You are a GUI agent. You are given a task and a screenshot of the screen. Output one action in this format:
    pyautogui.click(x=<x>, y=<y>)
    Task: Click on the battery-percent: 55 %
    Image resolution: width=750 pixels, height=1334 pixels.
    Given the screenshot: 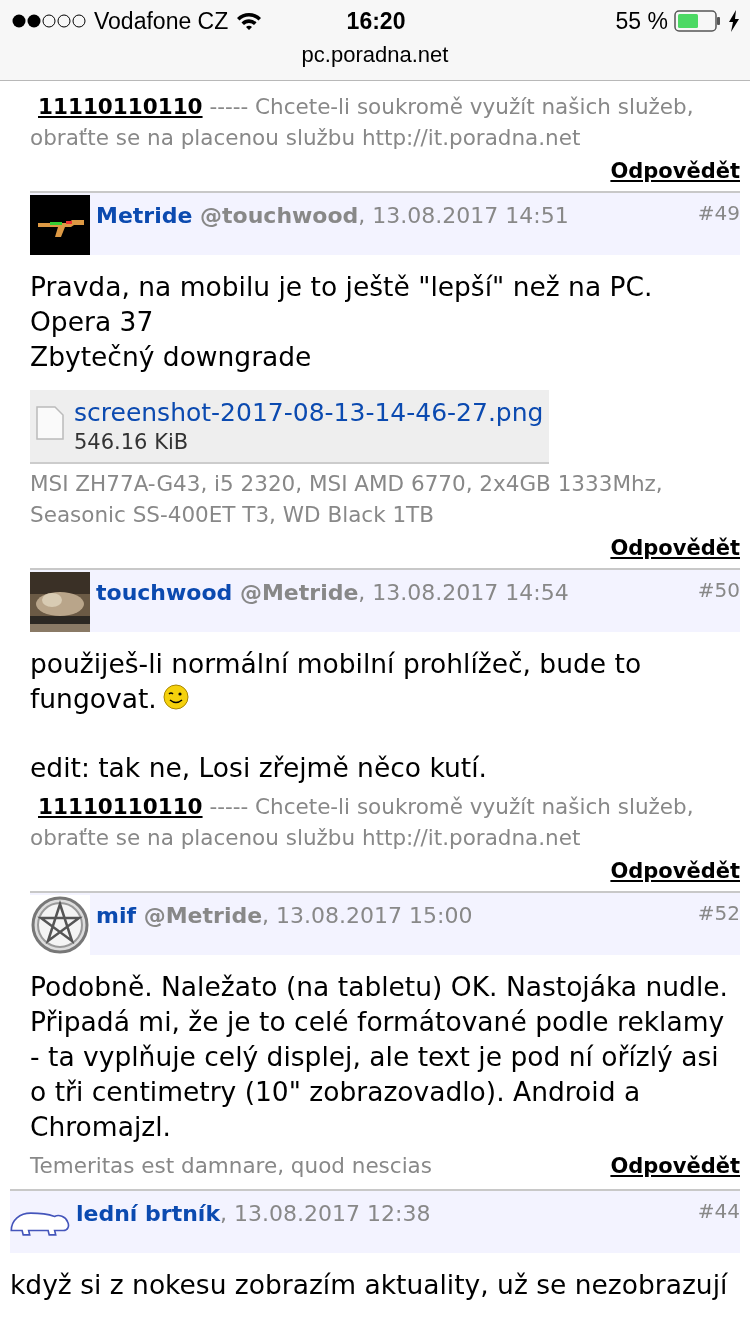 What is the action you would take?
    pyautogui.click(x=641, y=21)
    